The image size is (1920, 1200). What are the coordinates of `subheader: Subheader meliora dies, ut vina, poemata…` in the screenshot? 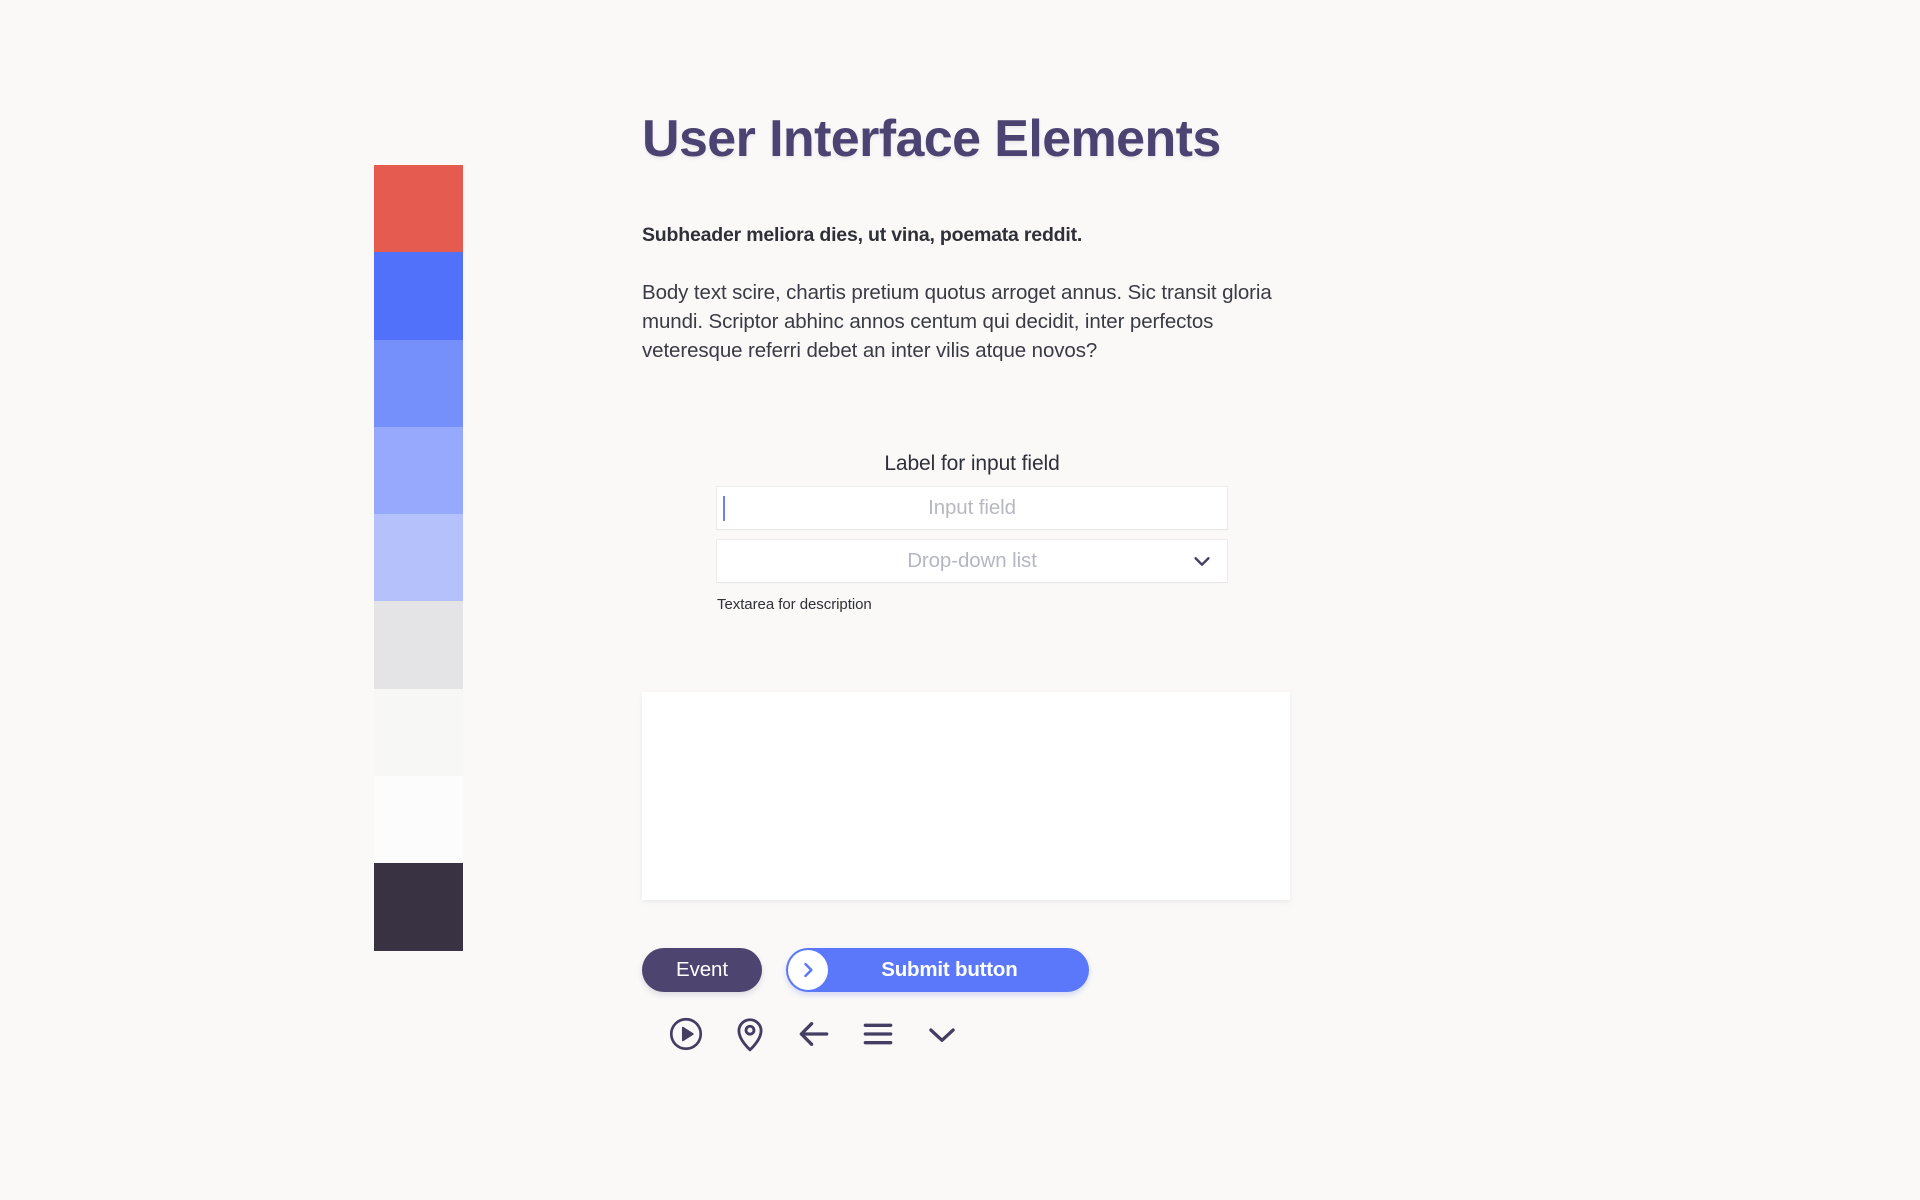 It's located at (862, 235).